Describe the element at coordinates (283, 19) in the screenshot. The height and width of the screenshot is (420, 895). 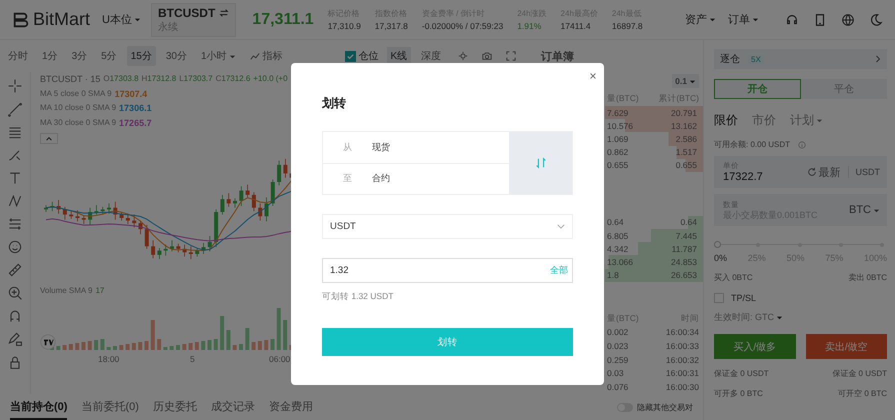
I see `last-price: 17,311.1` at that location.